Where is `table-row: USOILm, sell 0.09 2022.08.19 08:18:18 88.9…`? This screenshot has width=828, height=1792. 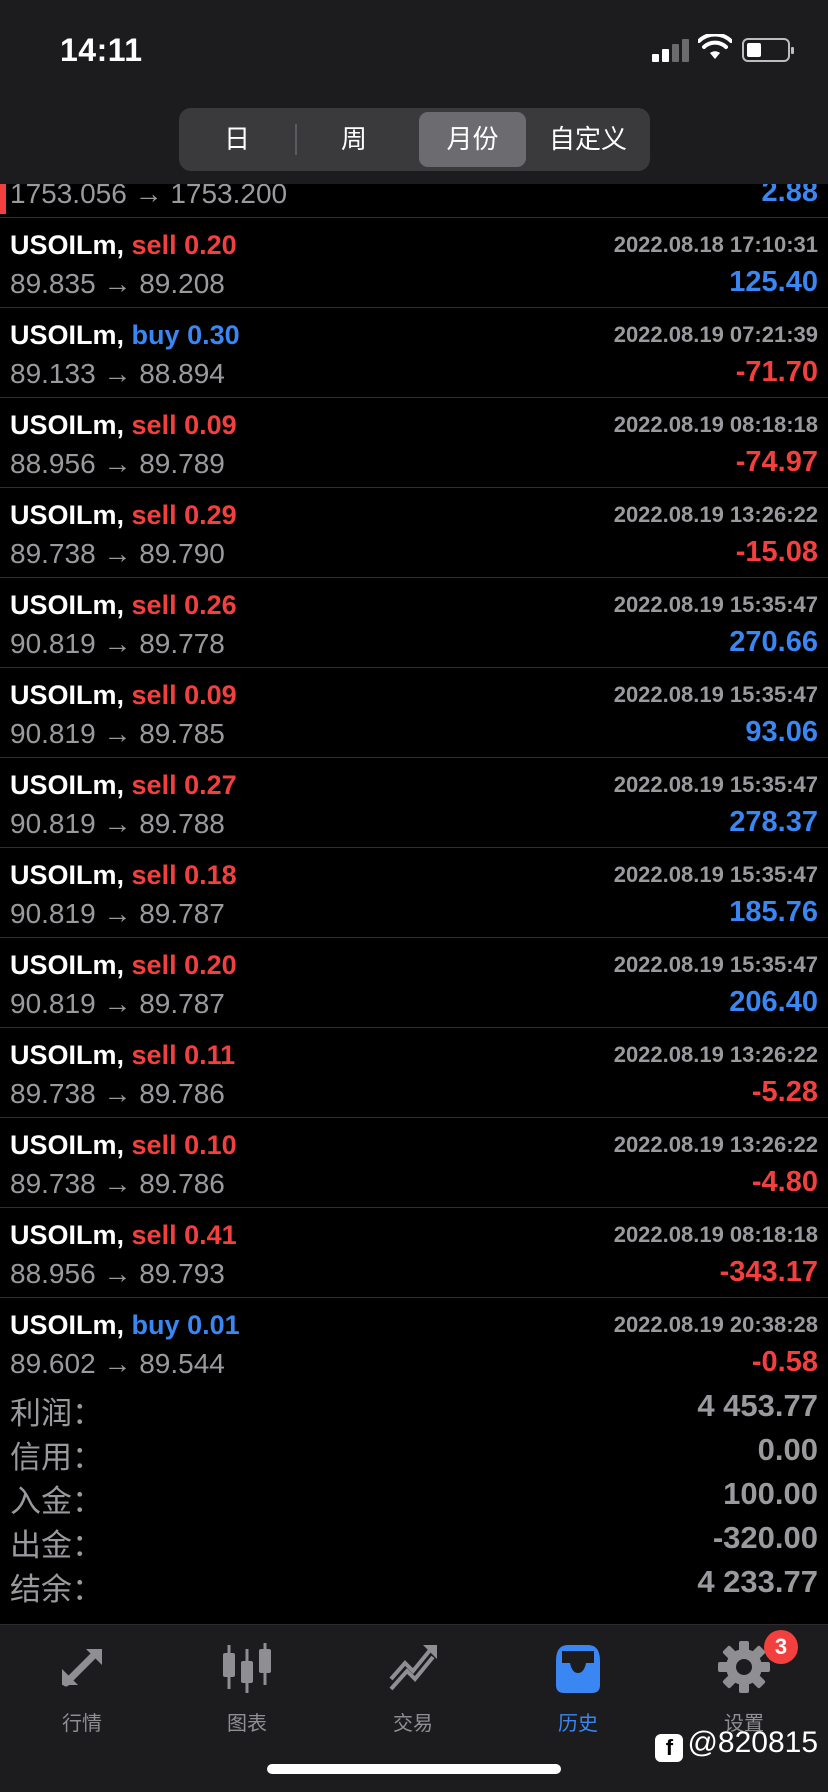
table-row: USOILm, sell 0.09 2022.08.19 08:18:18 88.9… is located at coordinates (414, 443).